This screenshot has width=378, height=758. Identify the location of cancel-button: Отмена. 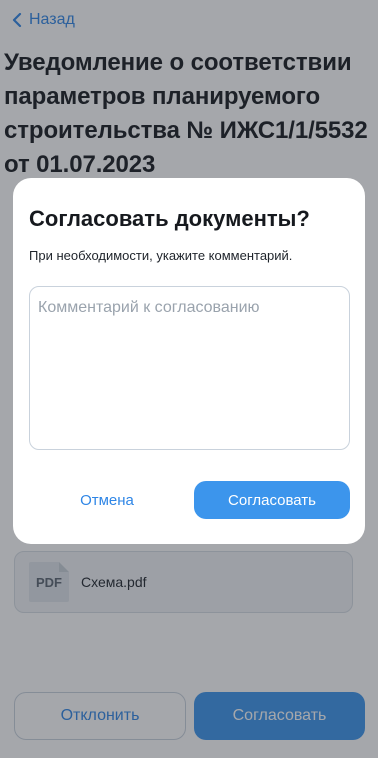
(107, 500).